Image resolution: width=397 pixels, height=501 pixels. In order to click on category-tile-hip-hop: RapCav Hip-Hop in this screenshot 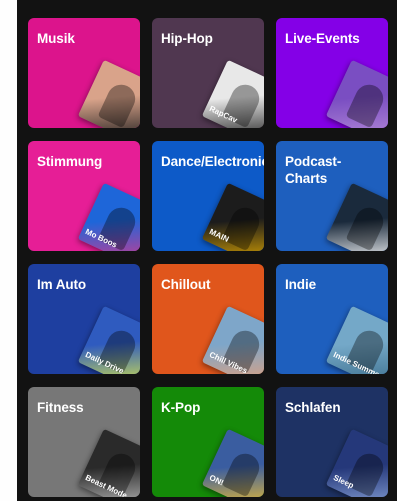, I will do `click(208, 73)`.